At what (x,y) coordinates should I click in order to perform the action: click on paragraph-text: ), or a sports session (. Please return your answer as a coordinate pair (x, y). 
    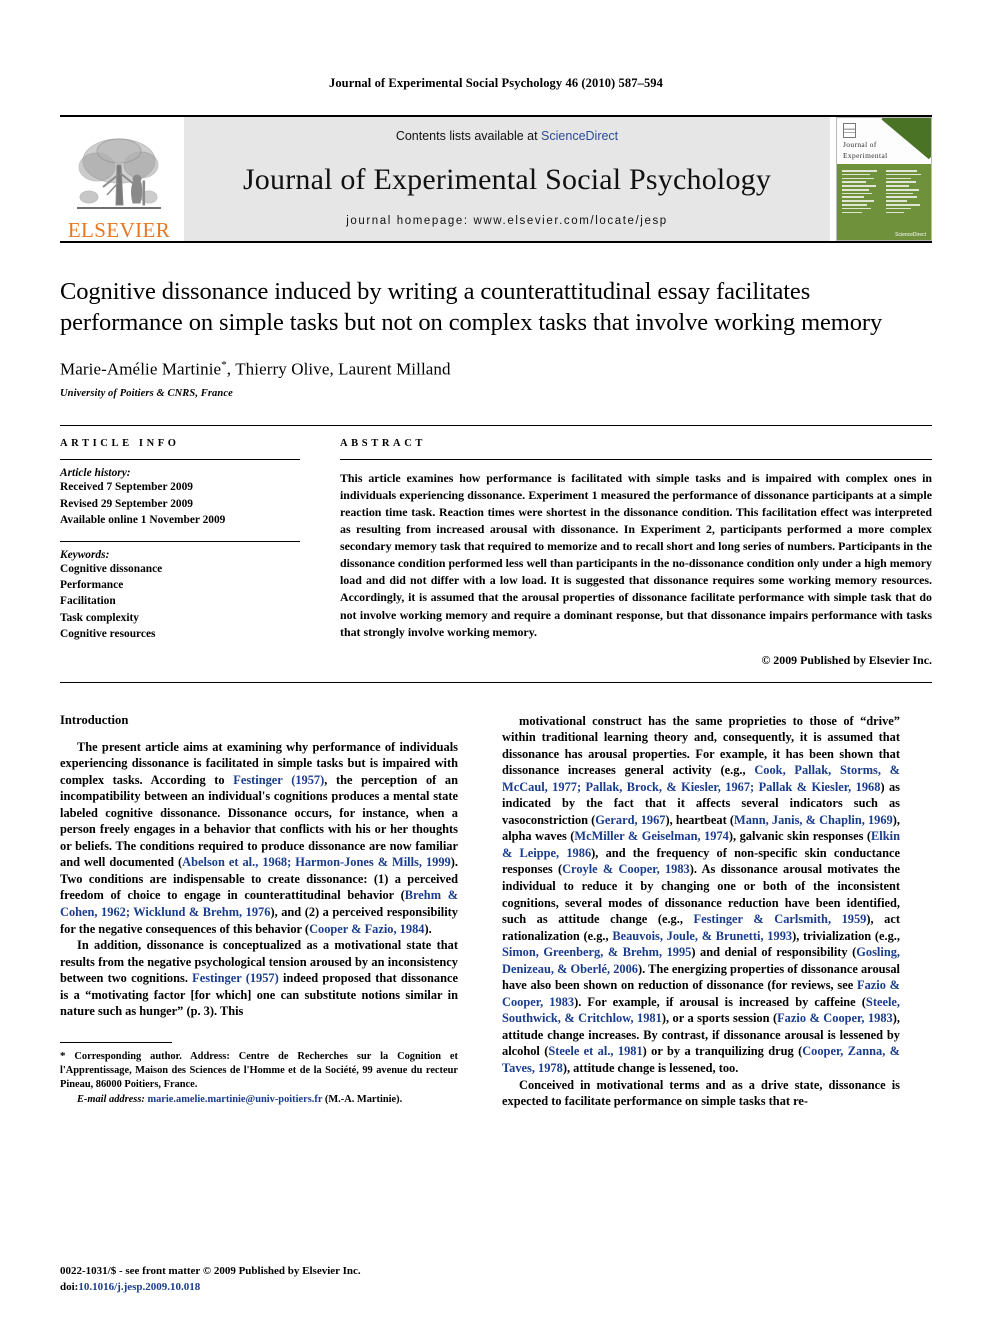
    Looking at the image, I should click on (719, 1018).